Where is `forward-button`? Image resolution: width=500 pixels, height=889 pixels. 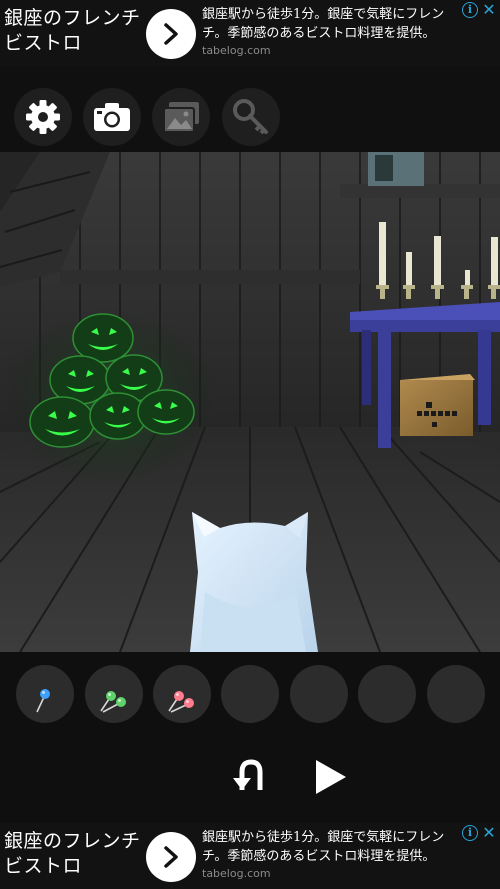 forward-button is located at coordinates (331, 777).